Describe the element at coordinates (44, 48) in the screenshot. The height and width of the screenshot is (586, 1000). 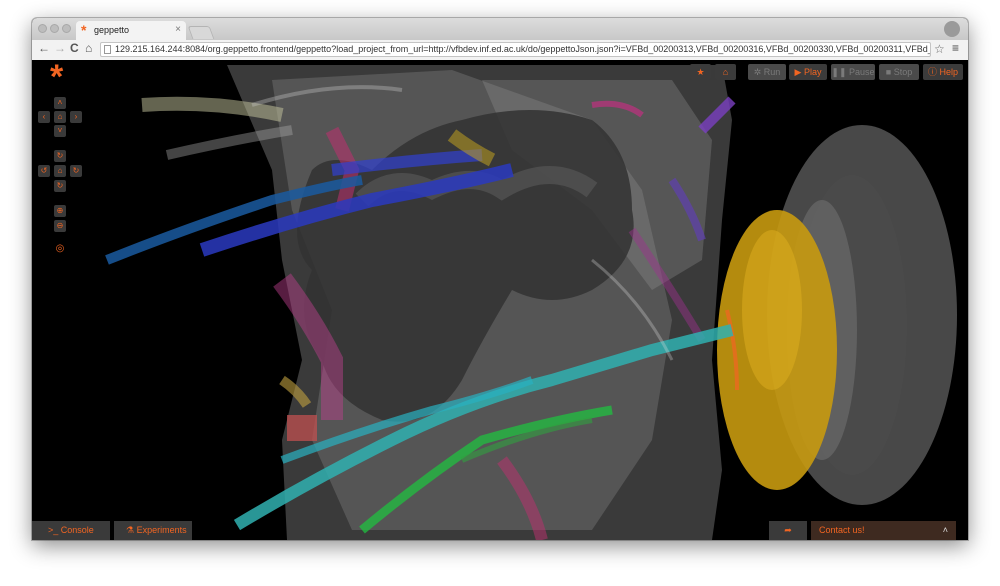
I see `back-button: ←` at that location.